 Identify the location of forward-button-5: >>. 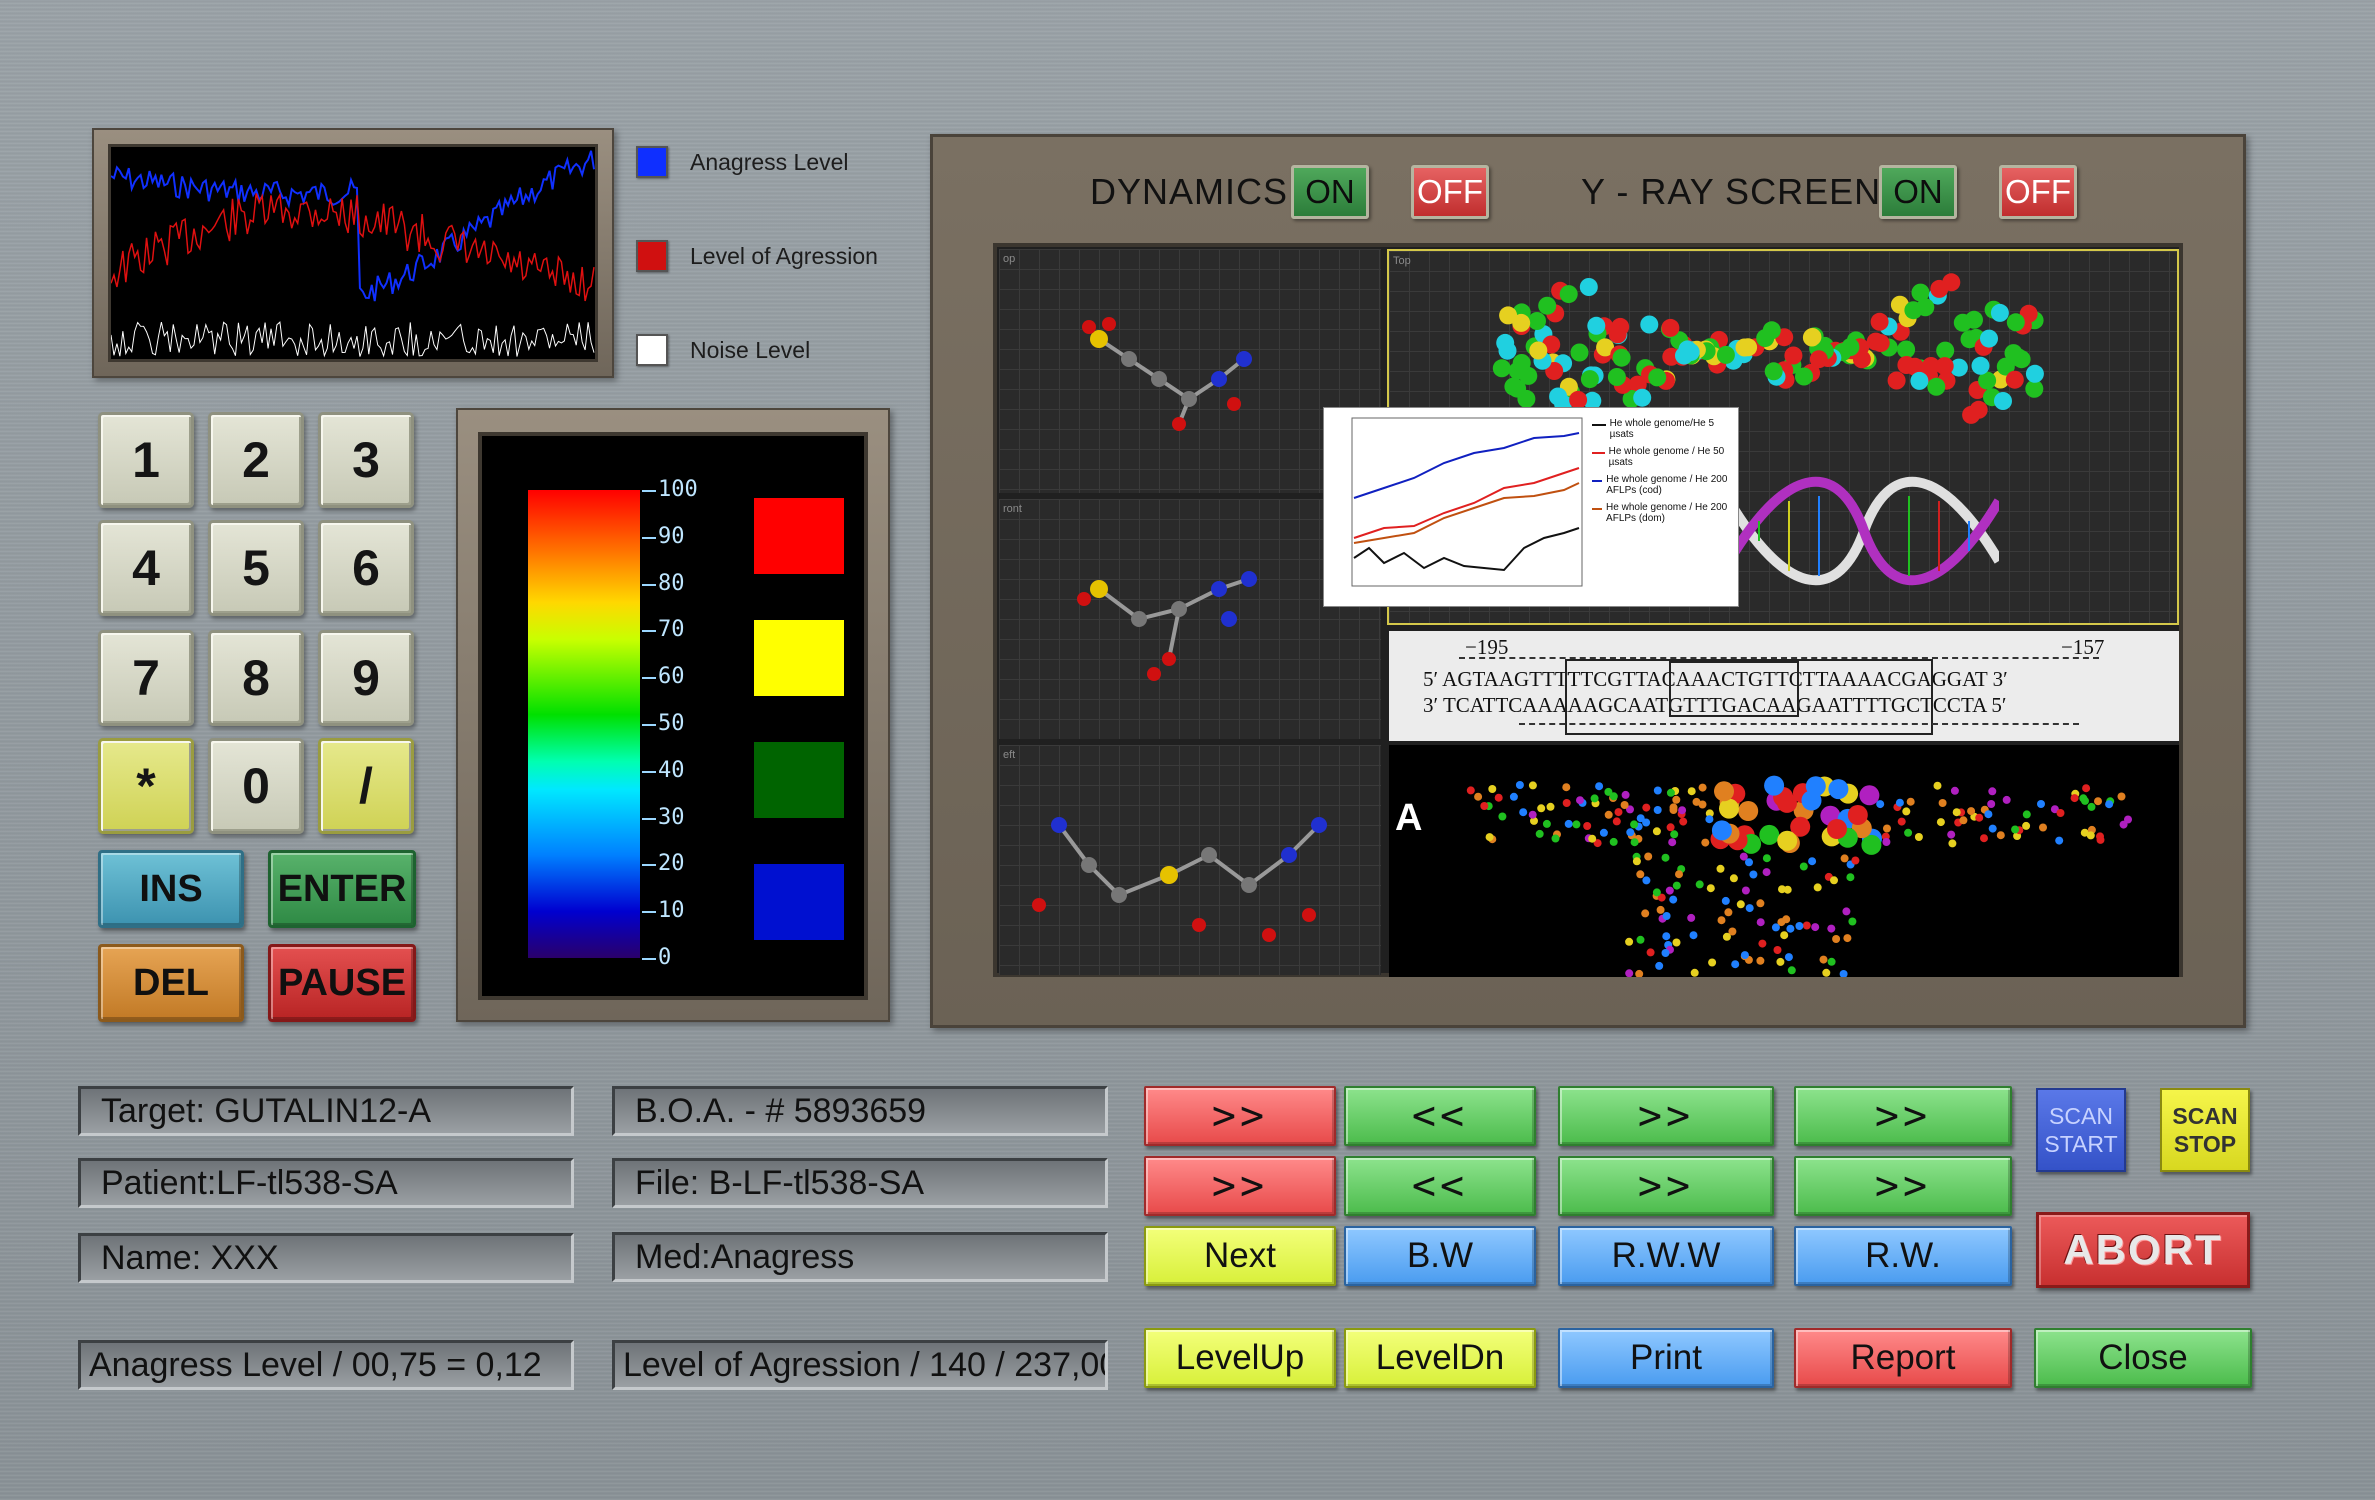
(1666, 1186).